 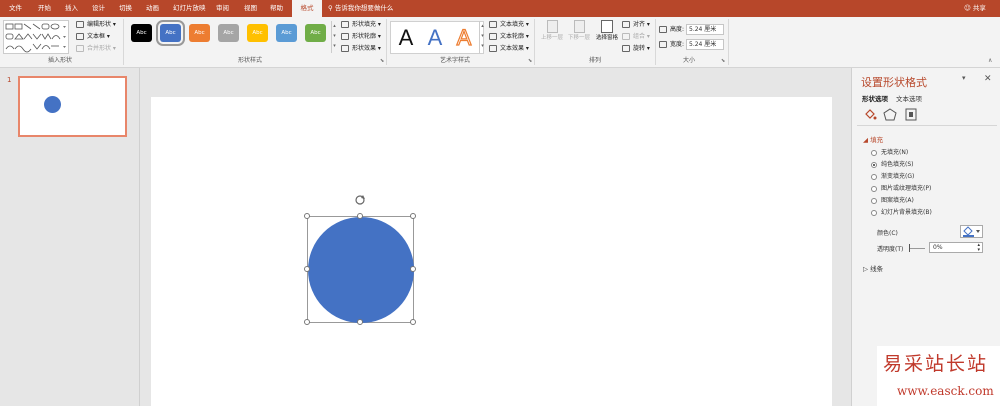 I want to click on bring-forward-label: 上移一层, so click(x=551, y=38).